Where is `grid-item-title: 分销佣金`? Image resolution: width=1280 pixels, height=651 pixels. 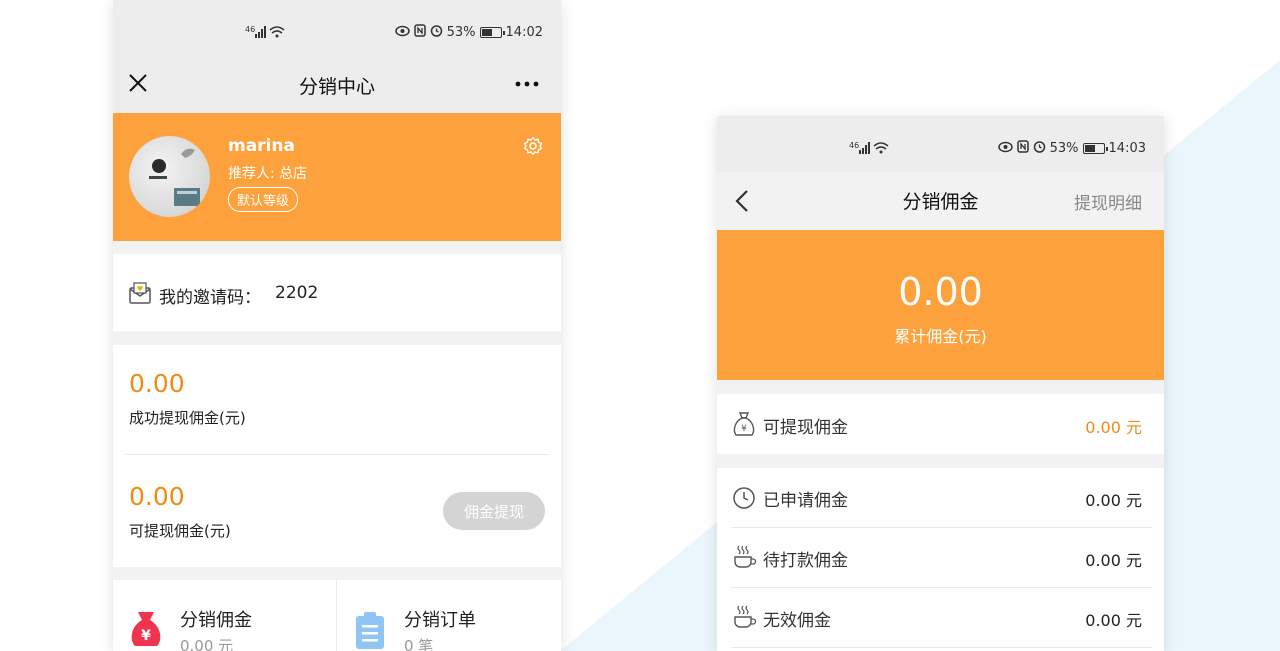 grid-item-title: 分销佣金 is located at coordinates (216, 620).